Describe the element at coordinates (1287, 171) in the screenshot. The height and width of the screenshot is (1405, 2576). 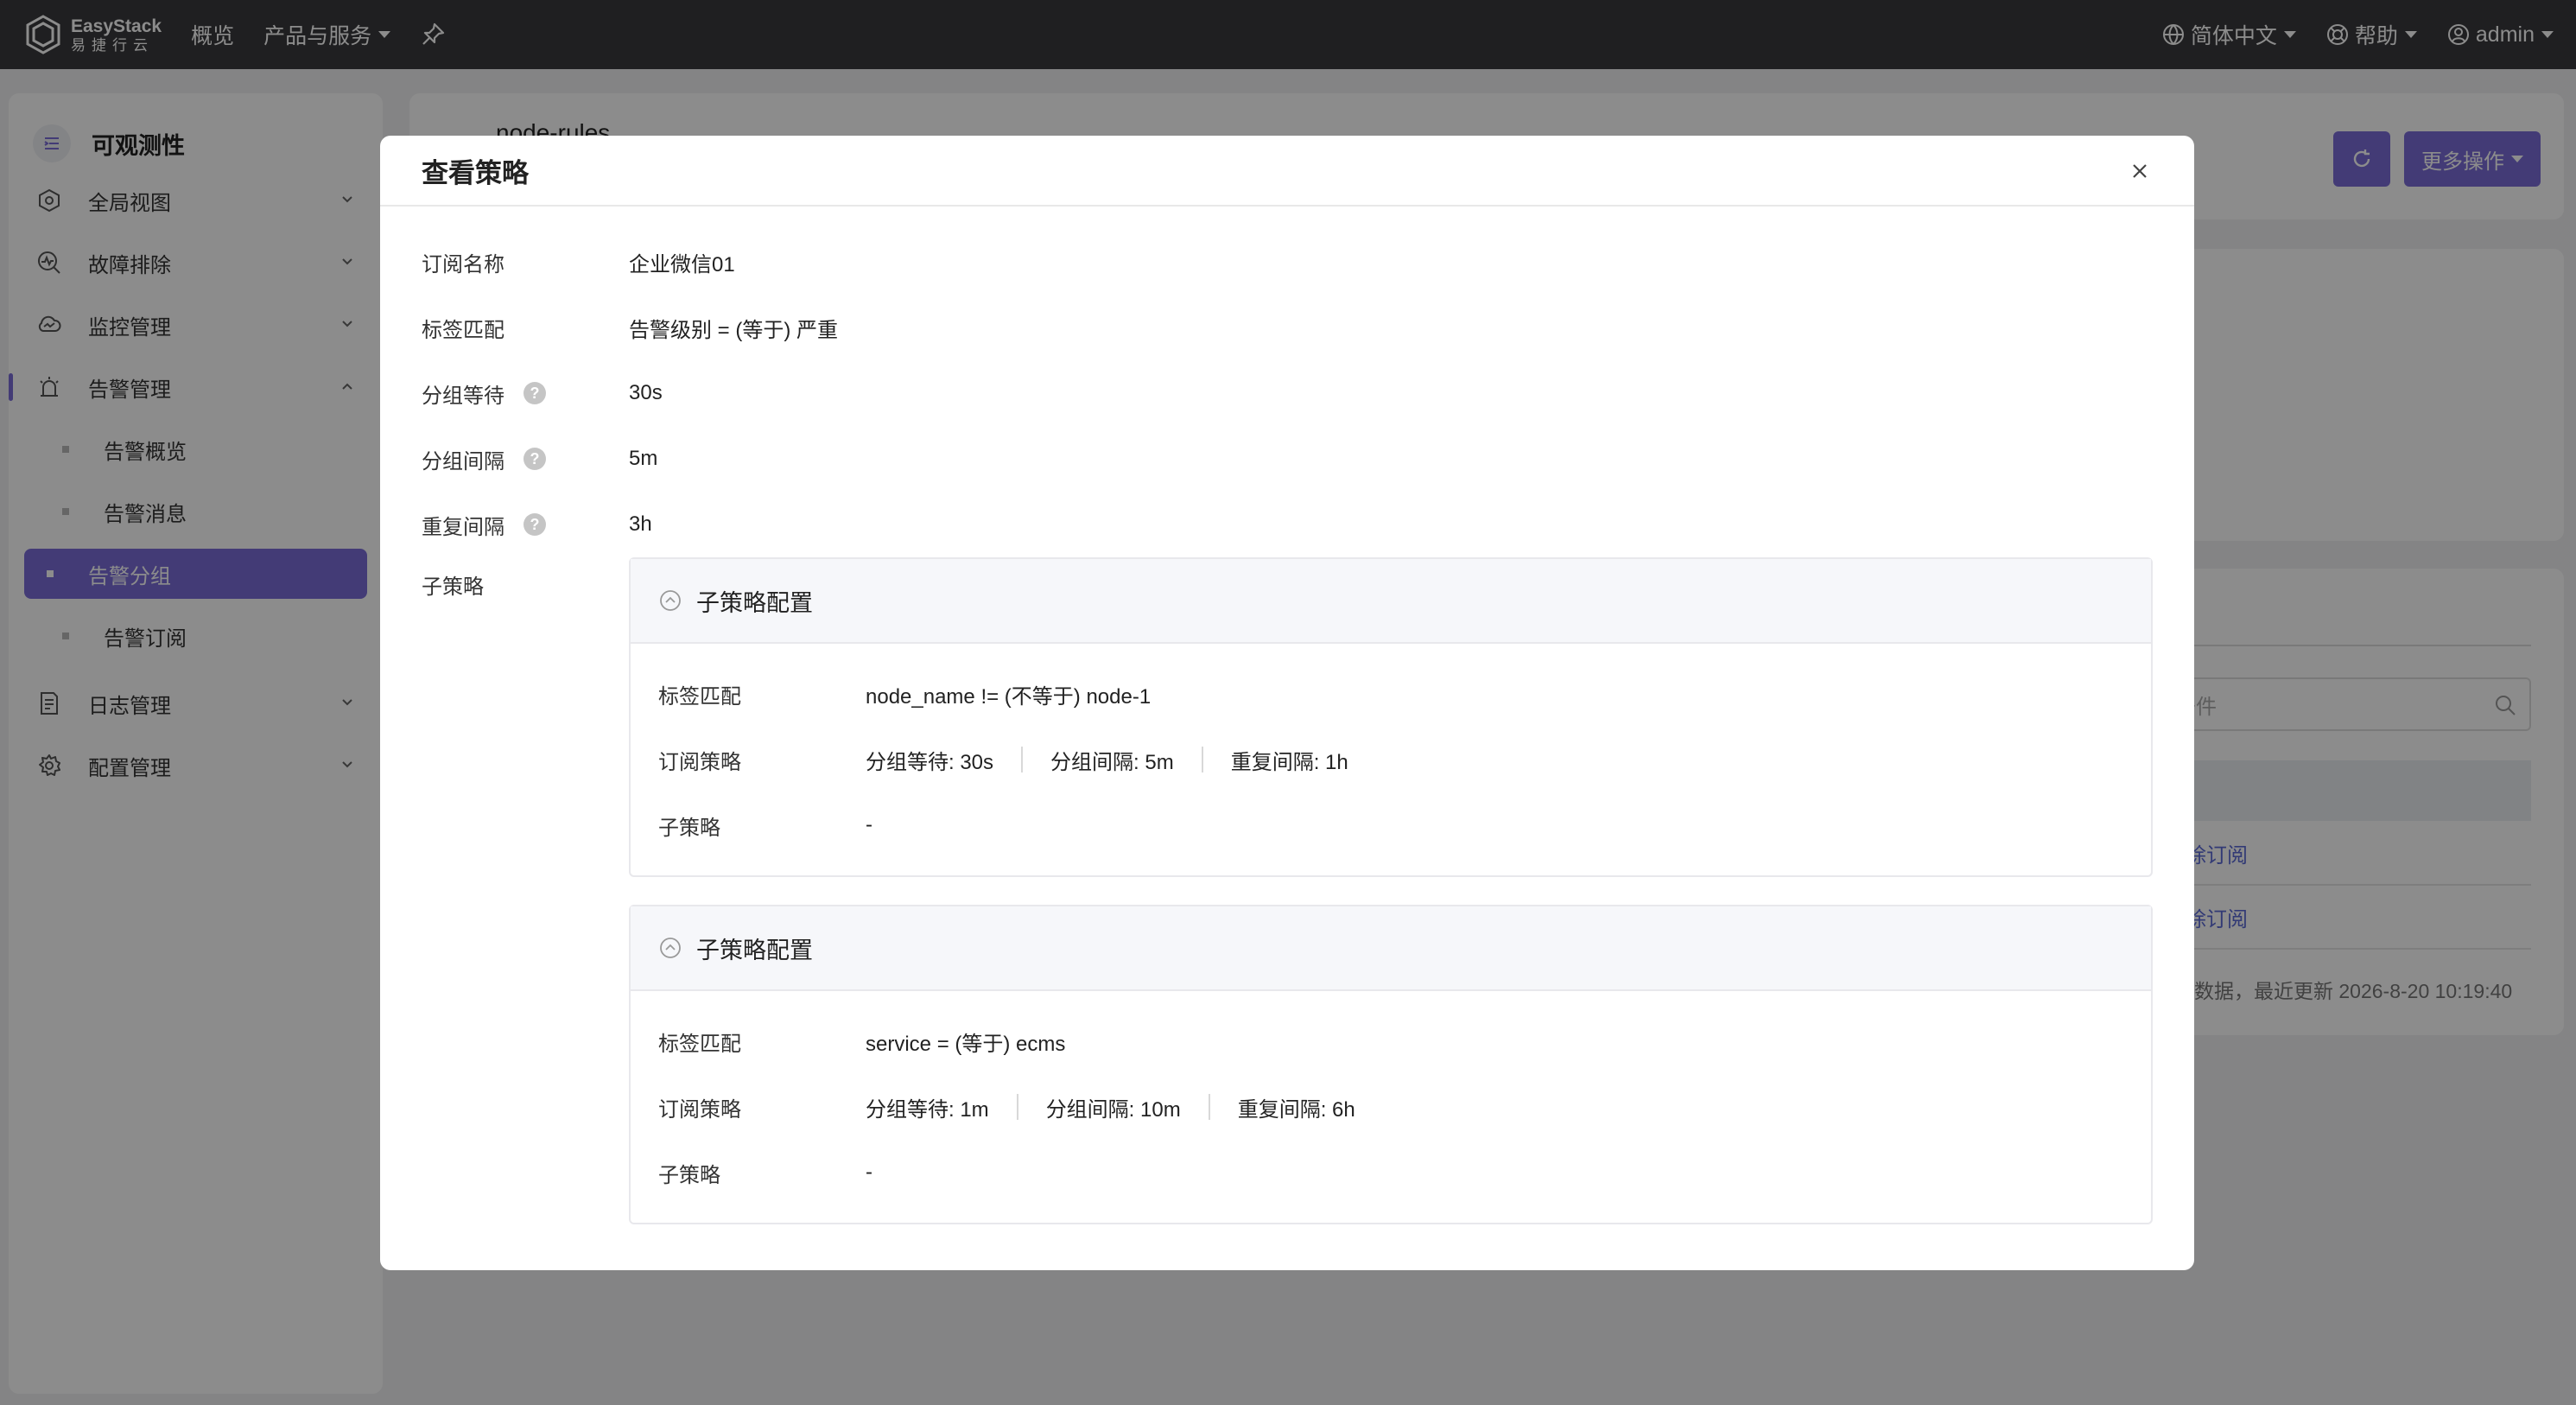
I see `dialog-header: 查看策略` at that location.